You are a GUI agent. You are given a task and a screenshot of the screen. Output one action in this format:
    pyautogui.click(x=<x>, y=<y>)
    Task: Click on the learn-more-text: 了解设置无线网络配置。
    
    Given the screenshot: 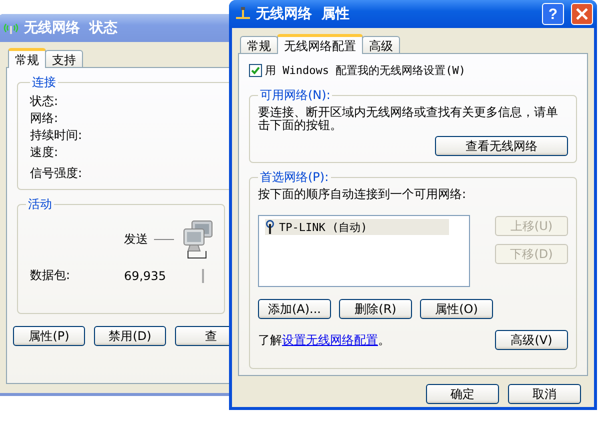 What is the action you would take?
    pyautogui.click(x=324, y=340)
    